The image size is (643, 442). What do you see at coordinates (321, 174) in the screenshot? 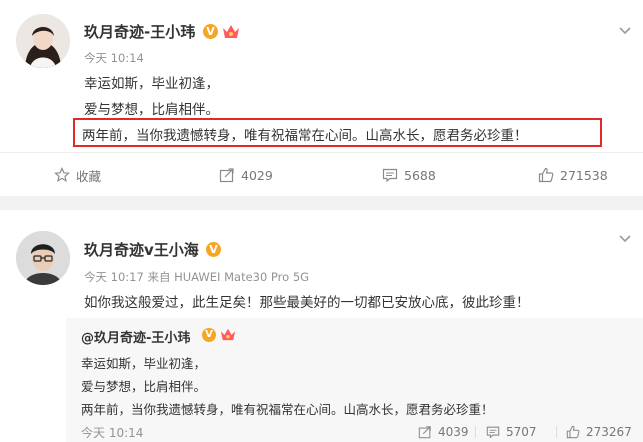
I see `post-actions: 收藏 4029 5688 271538` at bounding box center [321, 174].